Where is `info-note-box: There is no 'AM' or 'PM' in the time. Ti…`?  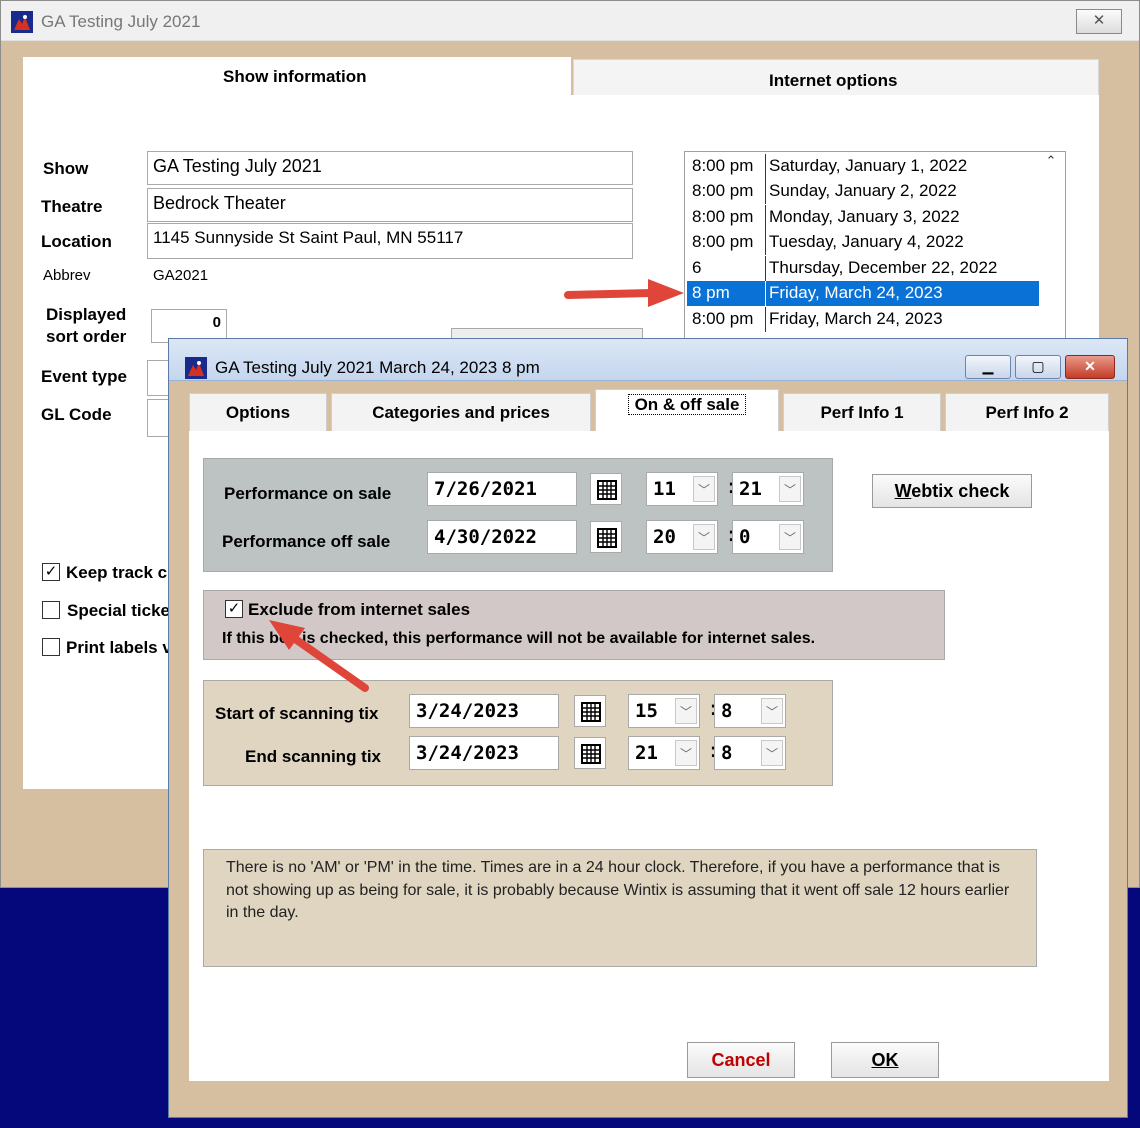
info-note-box: There is no 'AM' or 'PM' in the time. Ti… is located at coordinates (620, 908).